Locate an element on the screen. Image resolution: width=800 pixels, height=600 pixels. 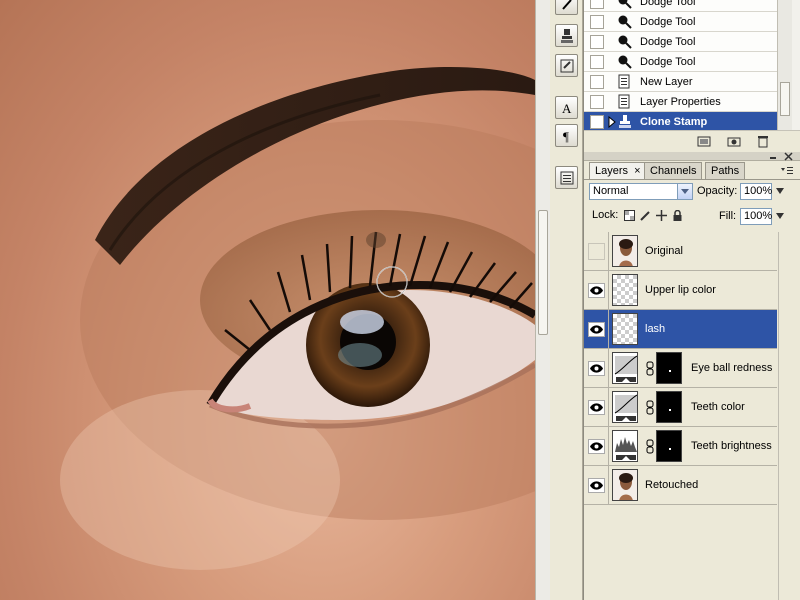
tab-paths-label: Paths is located at coordinates (725, 171).